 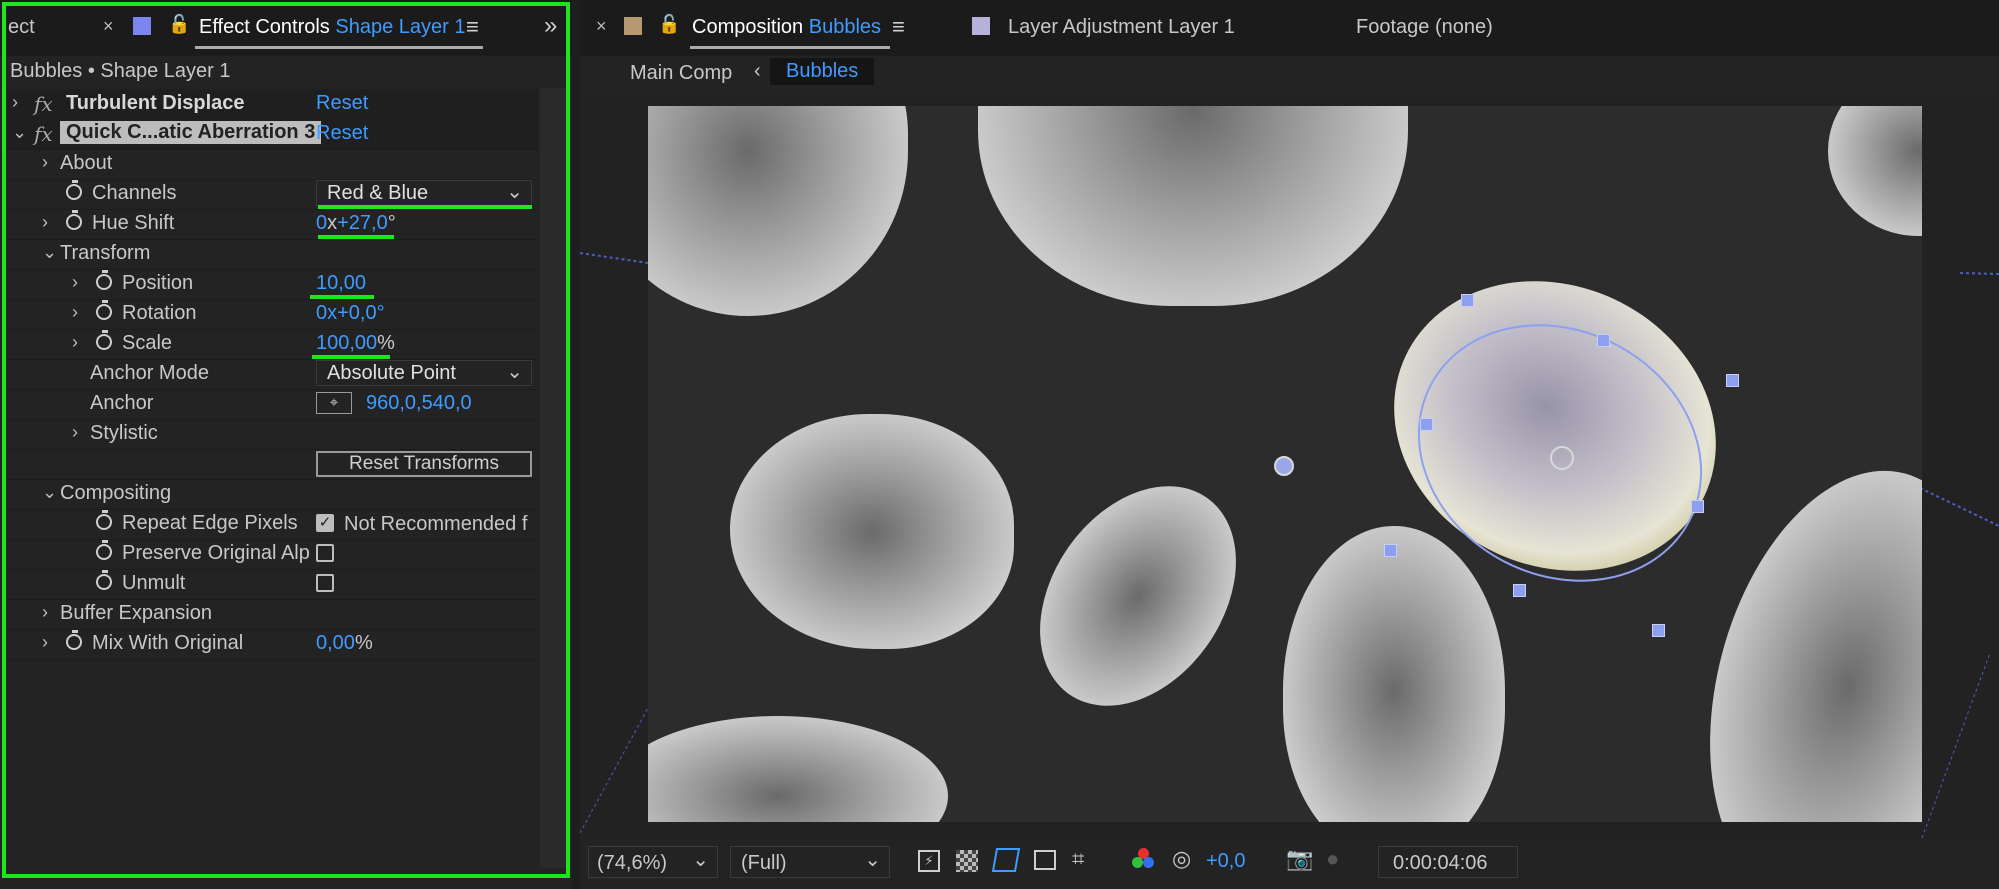 What do you see at coordinates (898, 27) in the screenshot?
I see `panel-menu-icon: ≡` at bounding box center [898, 27].